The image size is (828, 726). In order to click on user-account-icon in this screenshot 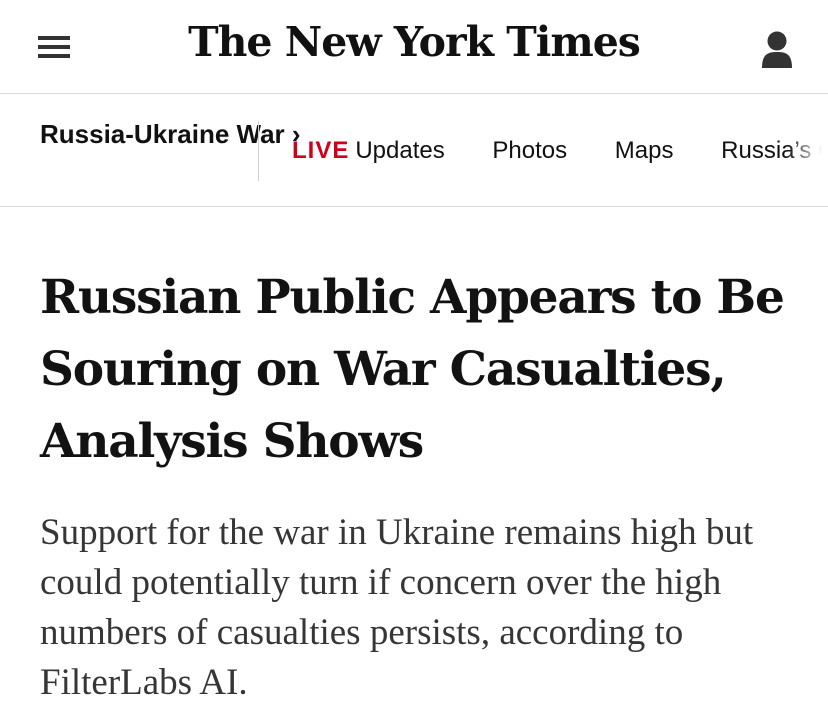, I will do `click(777, 50)`.